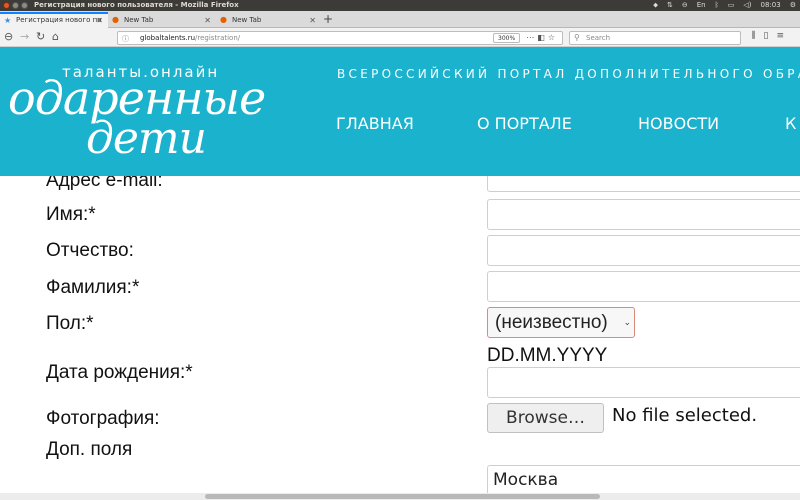  I want to click on sidebar-icon: ▯, so click(770, 36).